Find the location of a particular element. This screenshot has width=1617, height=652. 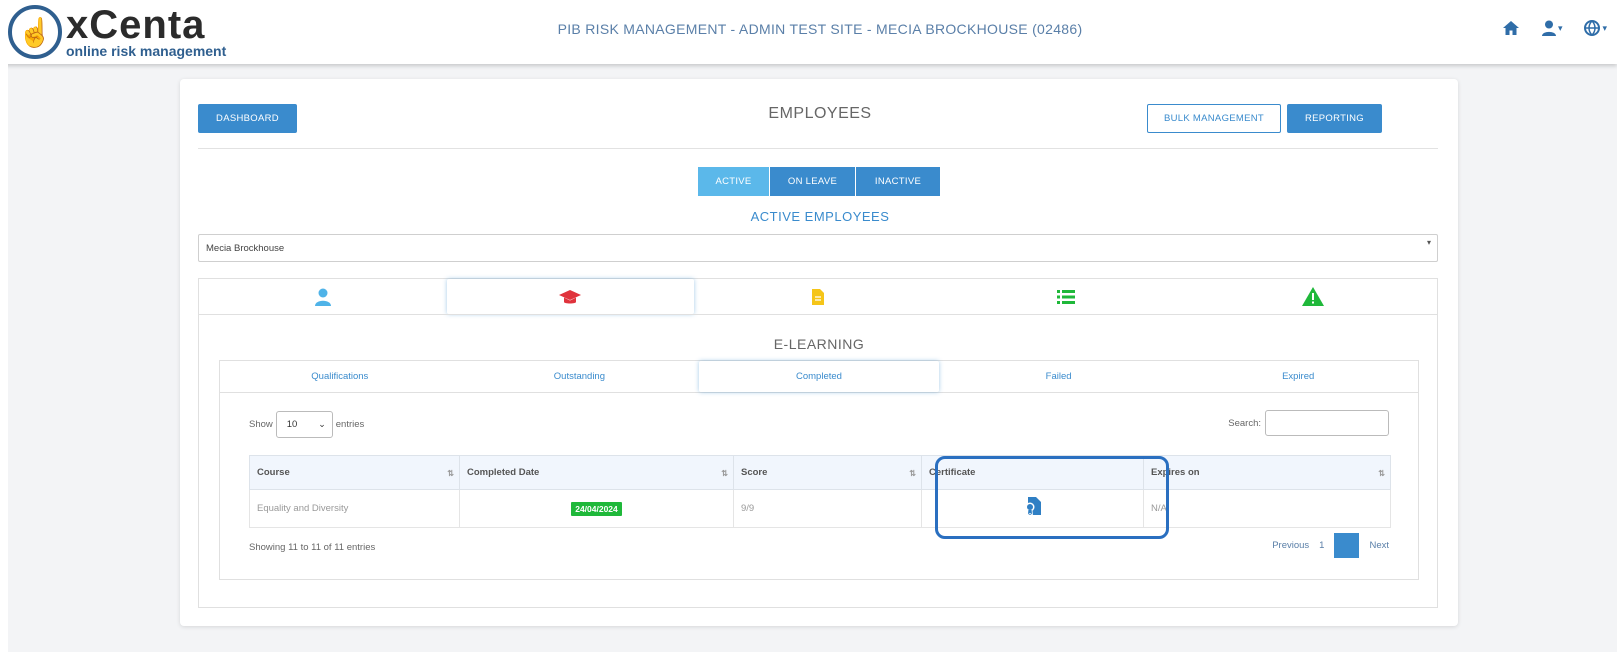

employee-section-tabs is located at coordinates (818, 296).